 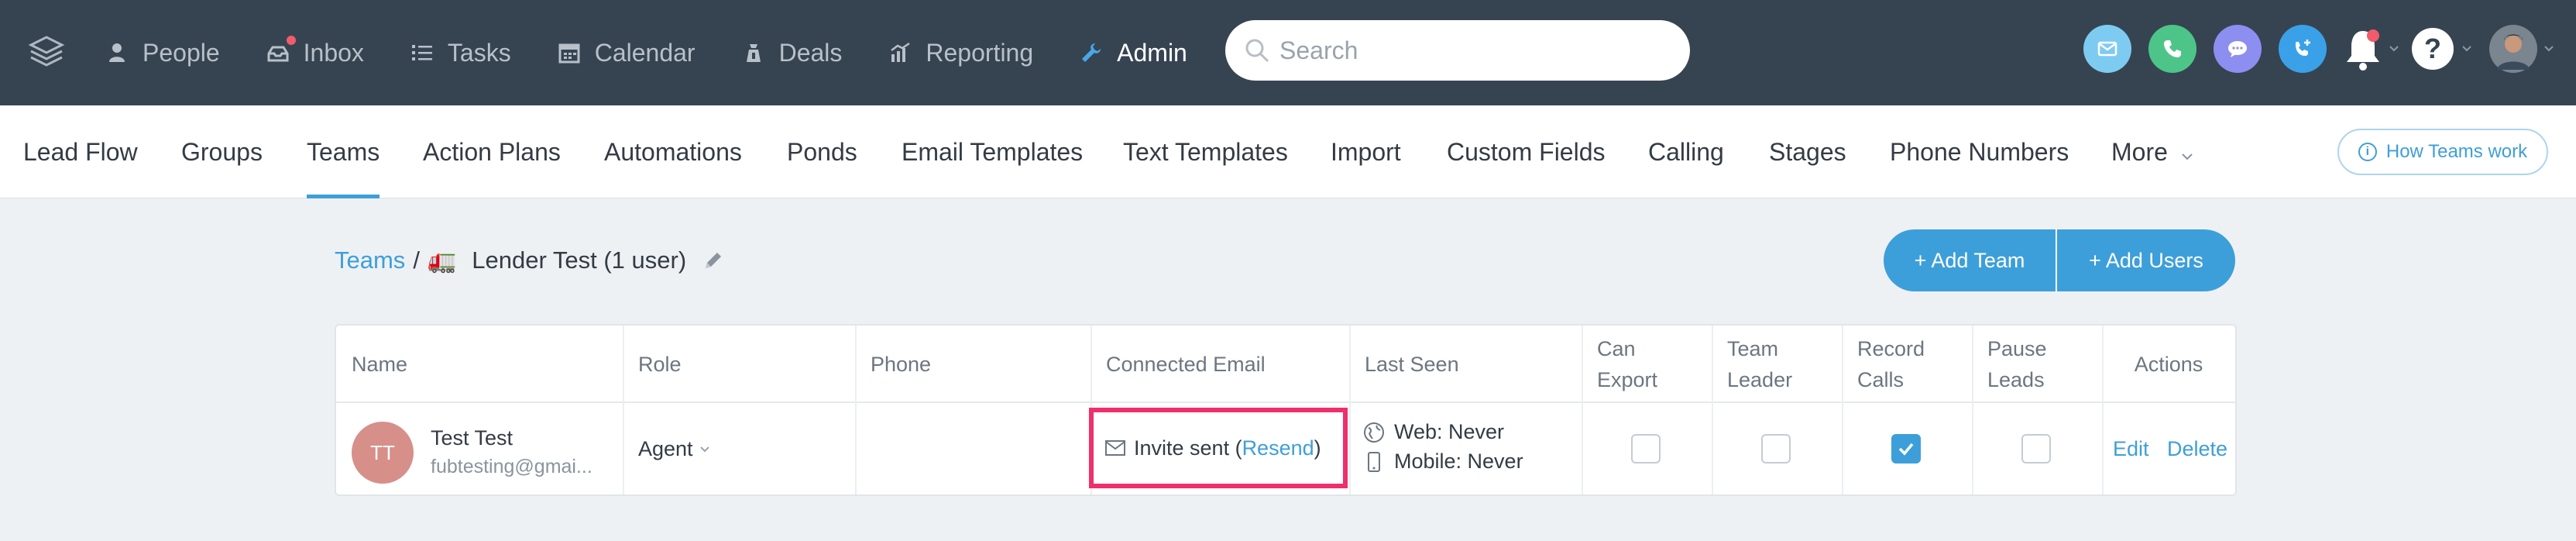 What do you see at coordinates (1526, 151) in the screenshot?
I see `tab-custom-fields: Custom Fields` at bounding box center [1526, 151].